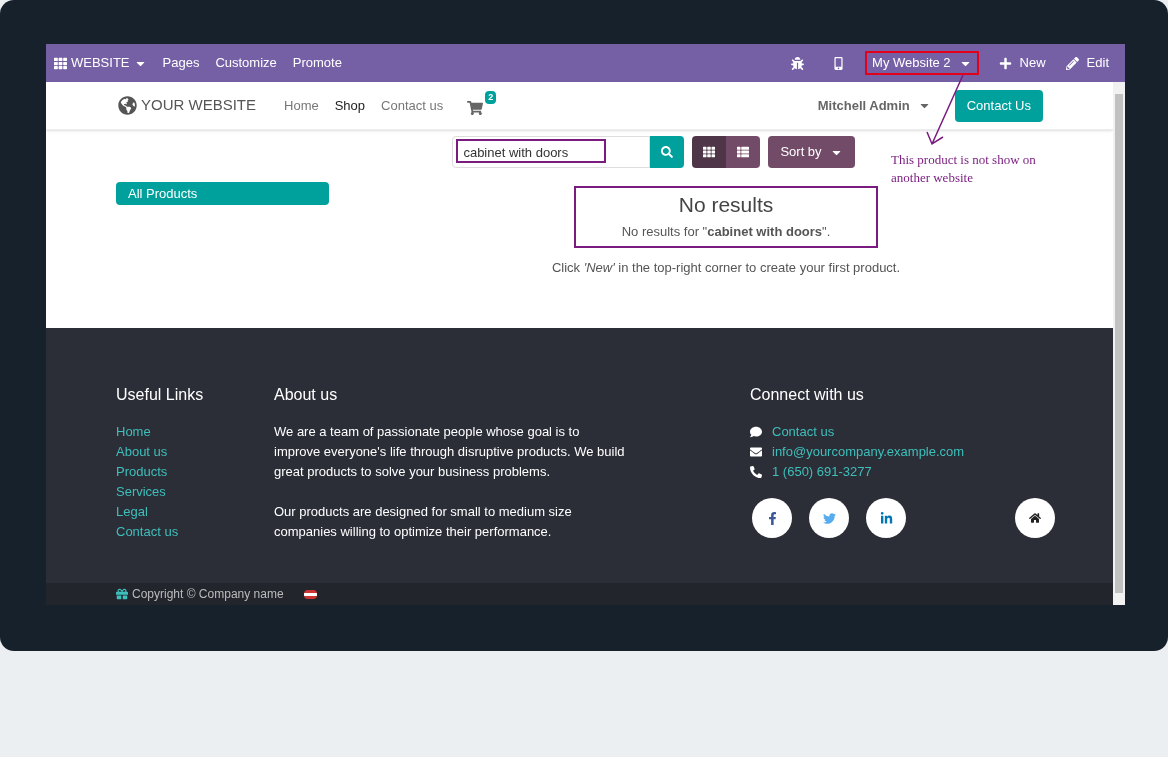  Describe the element at coordinates (350, 105) in the screenshot. I see `nav-link: Shop` at that location.